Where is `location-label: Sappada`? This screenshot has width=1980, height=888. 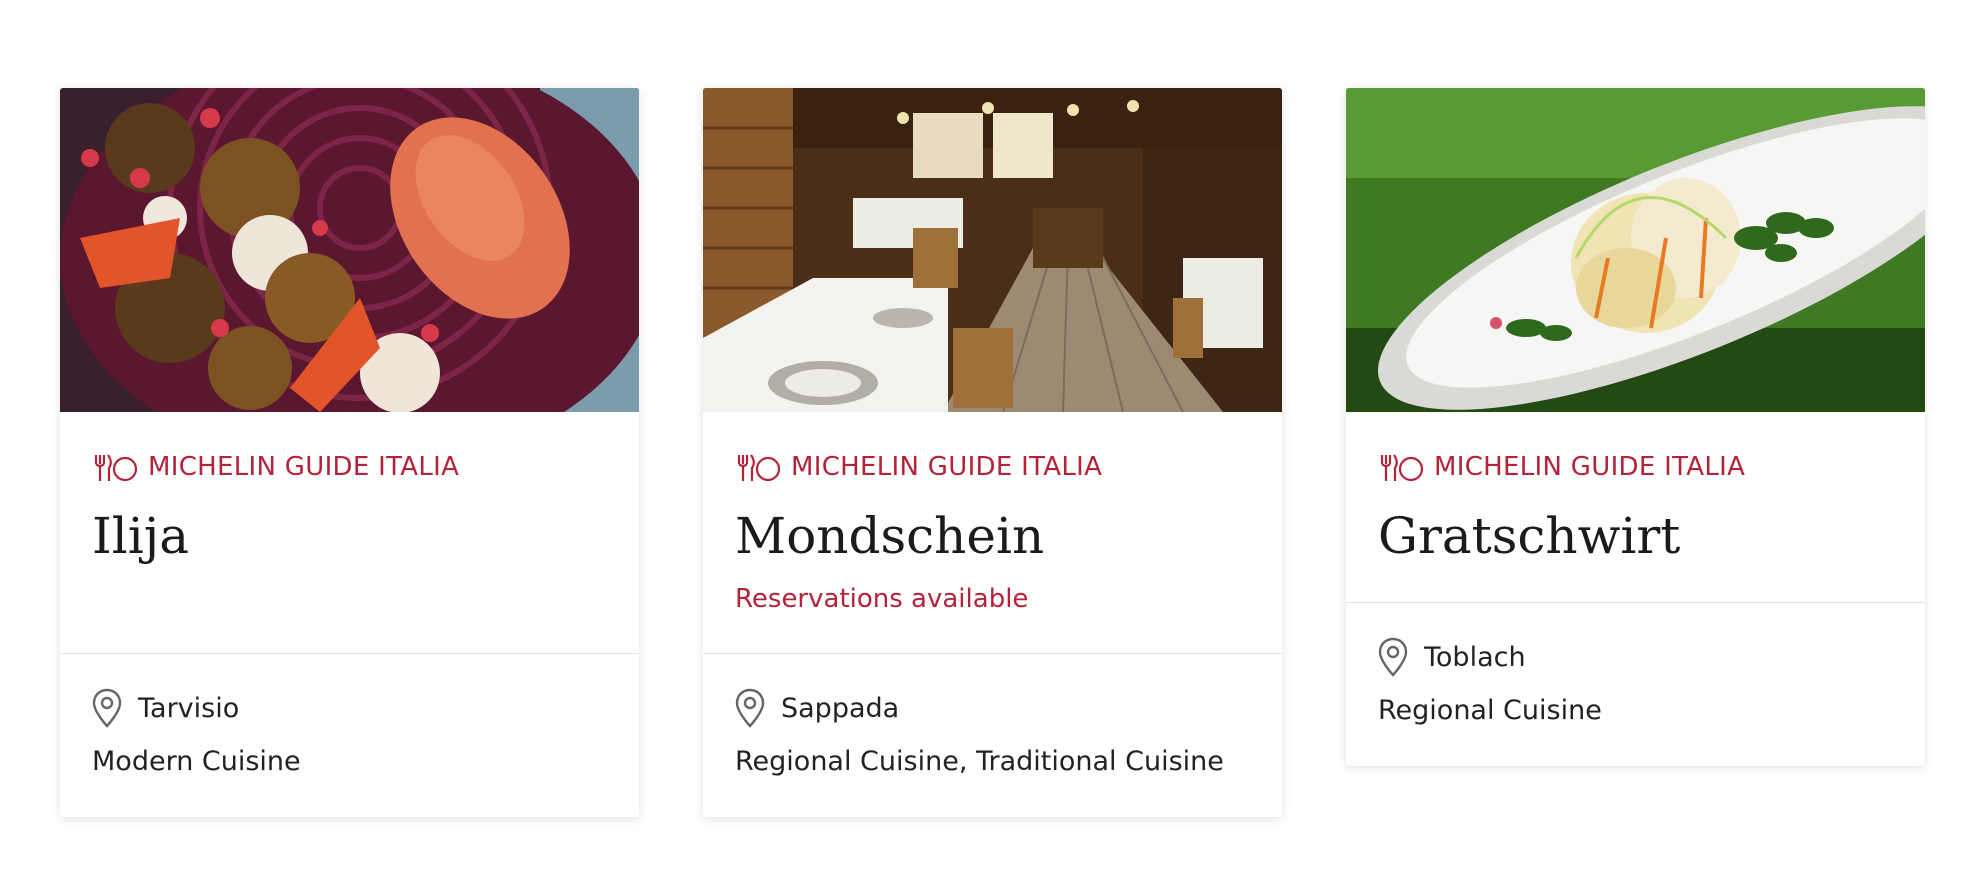 location-label: Sappada is located at coordinates (840, 708).